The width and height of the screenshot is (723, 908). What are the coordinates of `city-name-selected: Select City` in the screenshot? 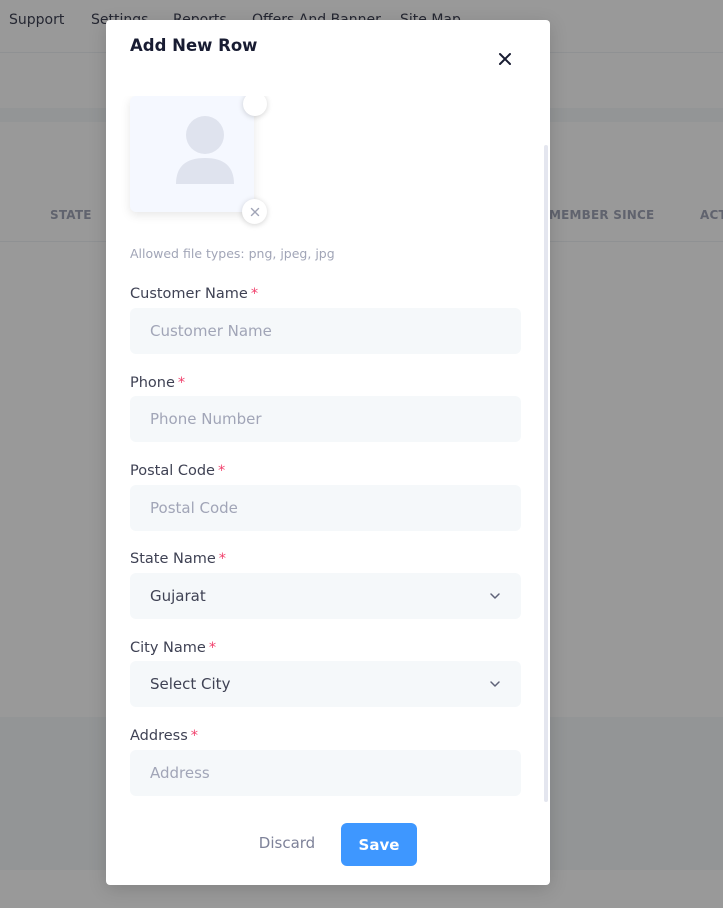 It's located at (190, 684).